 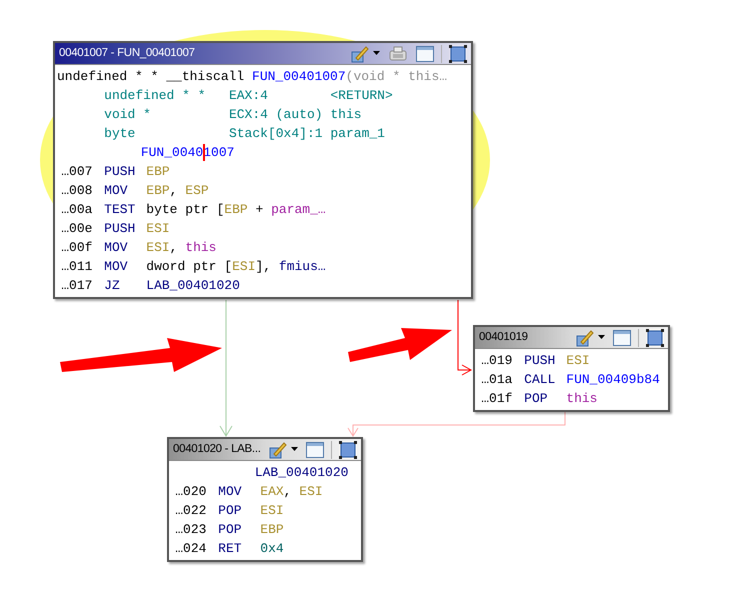 What do you see at coordinates (77, 248) in the screenshot?
I see `instruction-address: …00f` at bounding box center [77, 248].